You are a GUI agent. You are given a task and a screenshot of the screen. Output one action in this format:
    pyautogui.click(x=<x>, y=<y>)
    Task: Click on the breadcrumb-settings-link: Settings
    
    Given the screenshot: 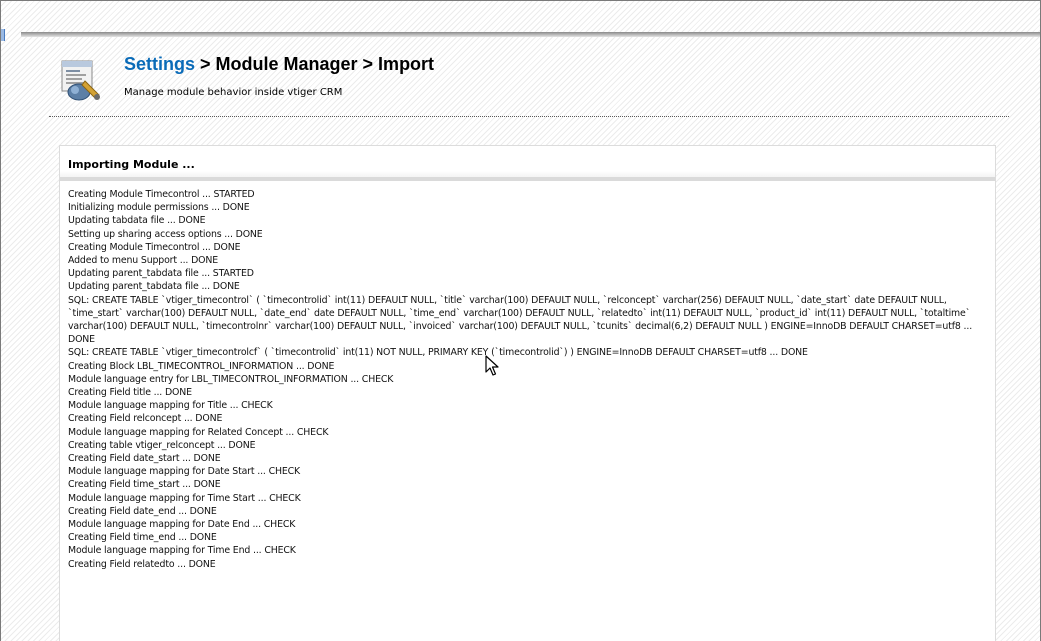 What is the action you would take?
    pyautogui.click(x=159, y=64)
    